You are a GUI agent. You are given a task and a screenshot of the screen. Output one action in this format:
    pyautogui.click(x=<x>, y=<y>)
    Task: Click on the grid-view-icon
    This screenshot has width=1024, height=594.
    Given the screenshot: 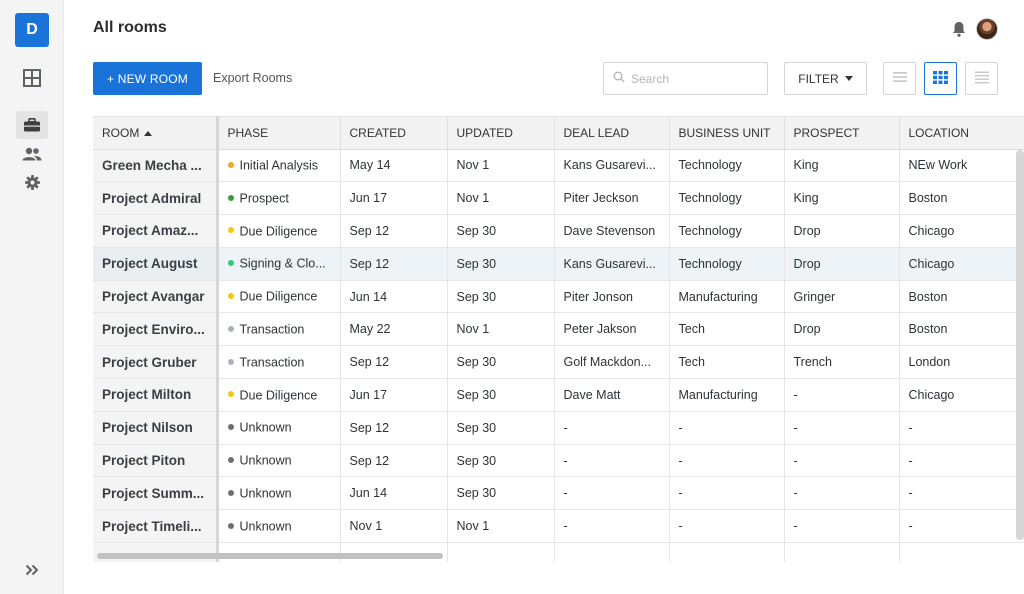 What is the action you would take?
    pyautogui.click(x=940, y=78)
    